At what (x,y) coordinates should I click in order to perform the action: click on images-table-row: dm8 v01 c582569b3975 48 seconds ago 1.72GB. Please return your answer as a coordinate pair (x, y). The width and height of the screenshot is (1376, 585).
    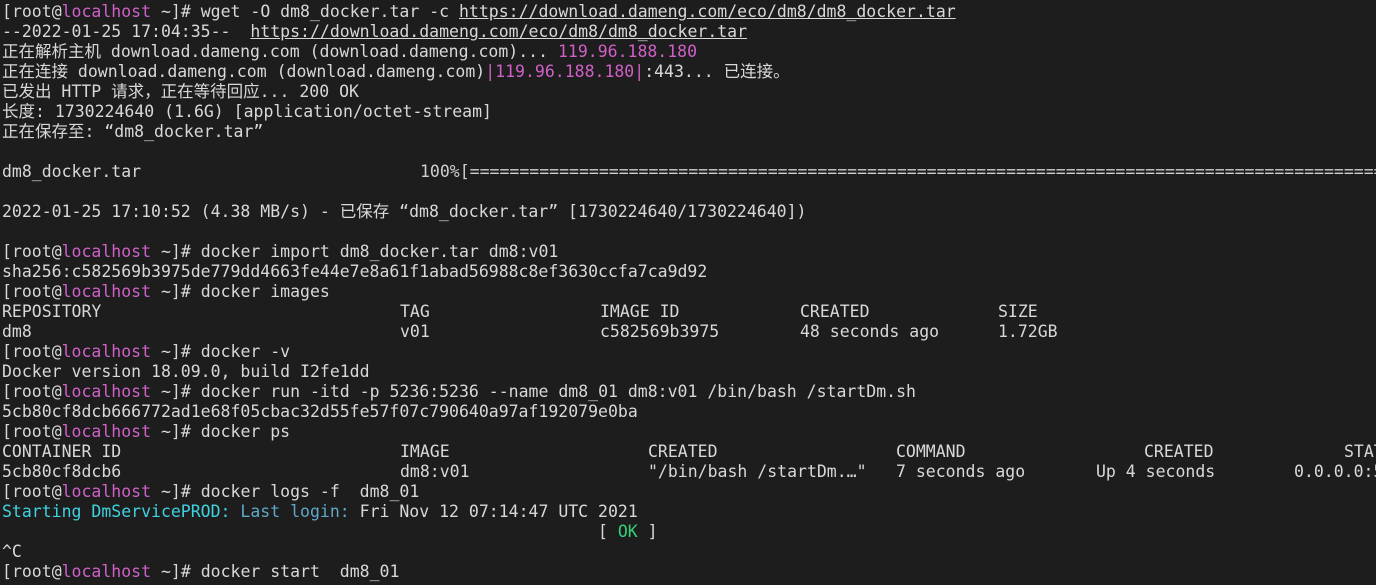
    Looking at the image, I should click on (688, 332).